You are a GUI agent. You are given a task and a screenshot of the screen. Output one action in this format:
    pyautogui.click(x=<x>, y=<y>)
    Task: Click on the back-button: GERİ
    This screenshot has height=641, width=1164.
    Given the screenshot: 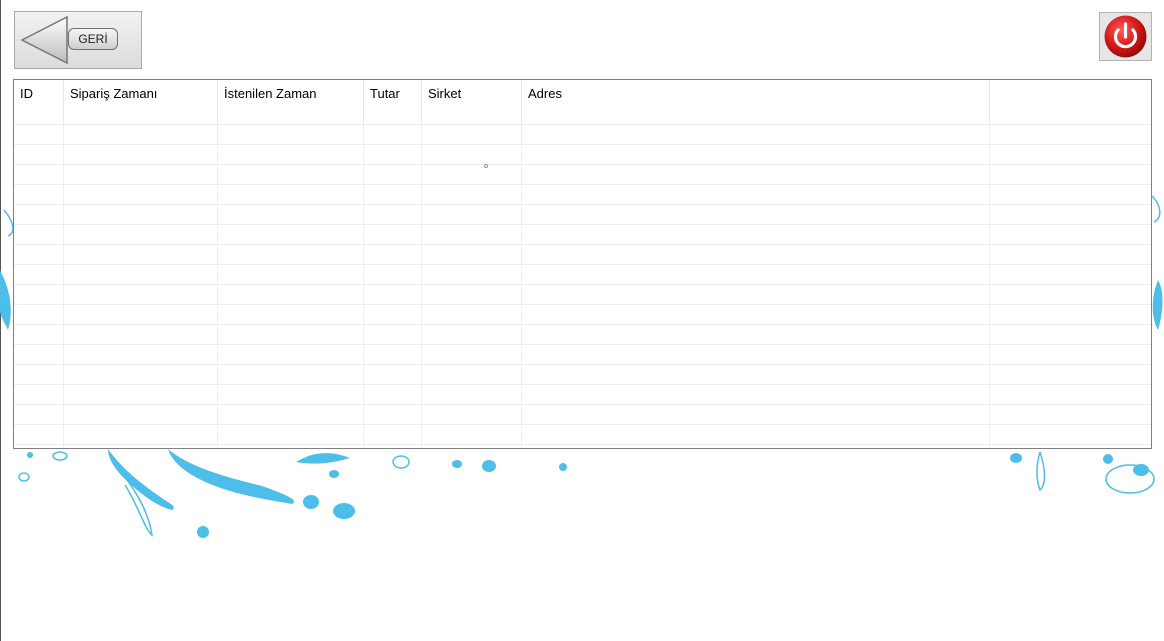 What is the action you would take?
    pyautogui.click(x=78, y=40)
    